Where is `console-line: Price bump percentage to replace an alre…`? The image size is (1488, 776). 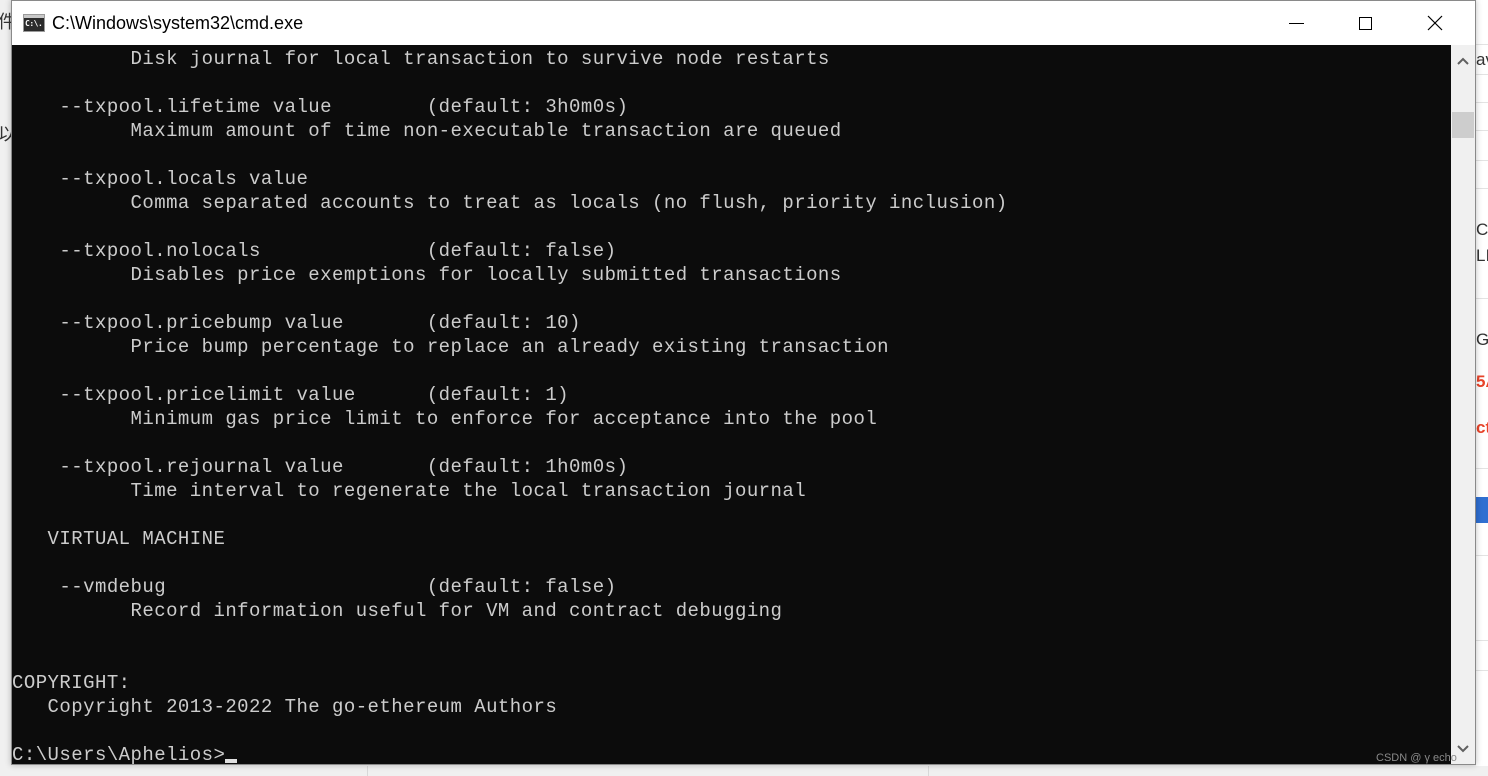 console-line: Price bump percentage to replace an alre… is located at coordinates (510, 347).